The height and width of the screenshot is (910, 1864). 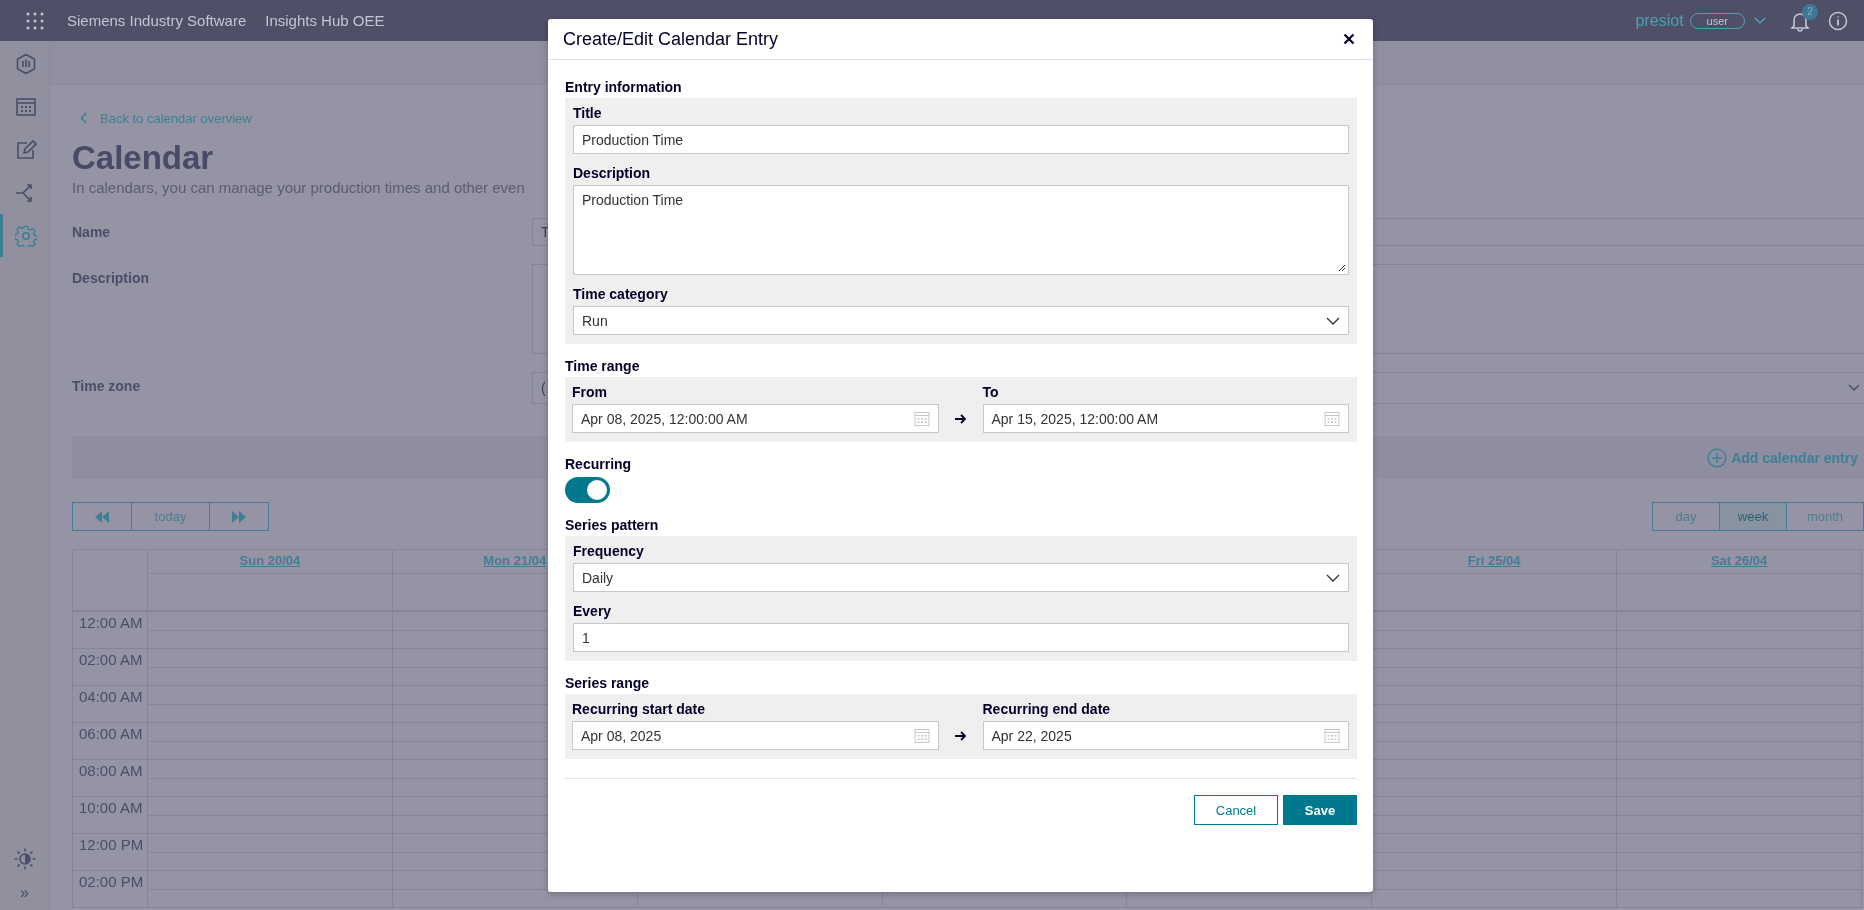 What do you see at coordinates (35, 20) in the screenshot?
I see `app-grid-icon` at bounding box center [35, 20].